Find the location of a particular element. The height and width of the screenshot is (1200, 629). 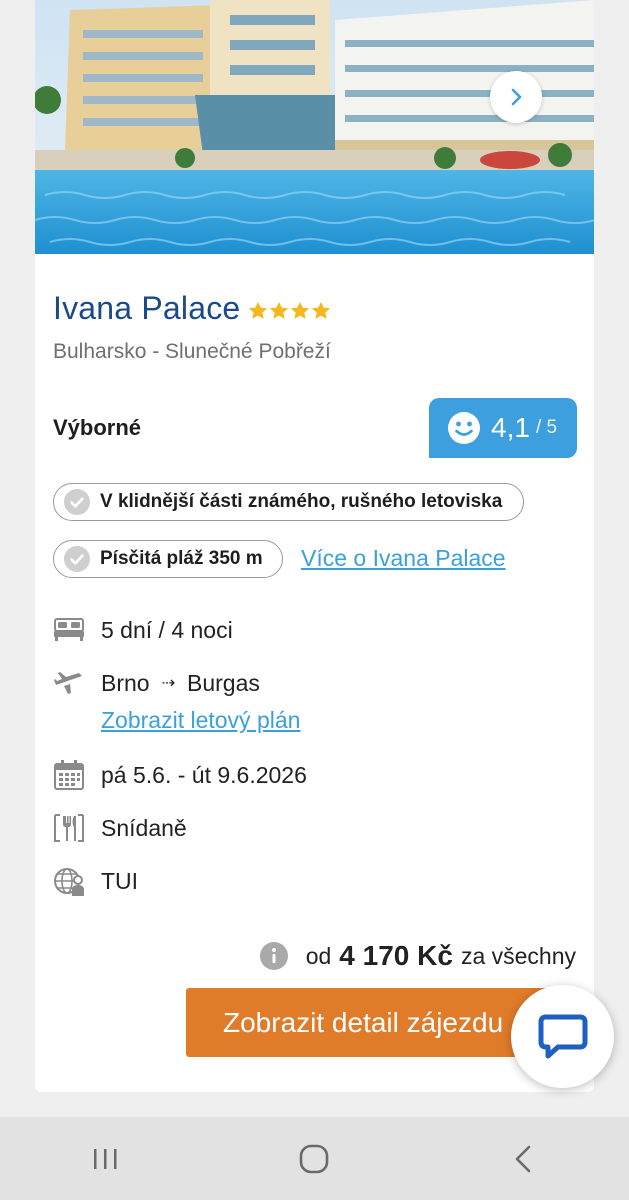

star-rating is located at coordinates (289, 310).